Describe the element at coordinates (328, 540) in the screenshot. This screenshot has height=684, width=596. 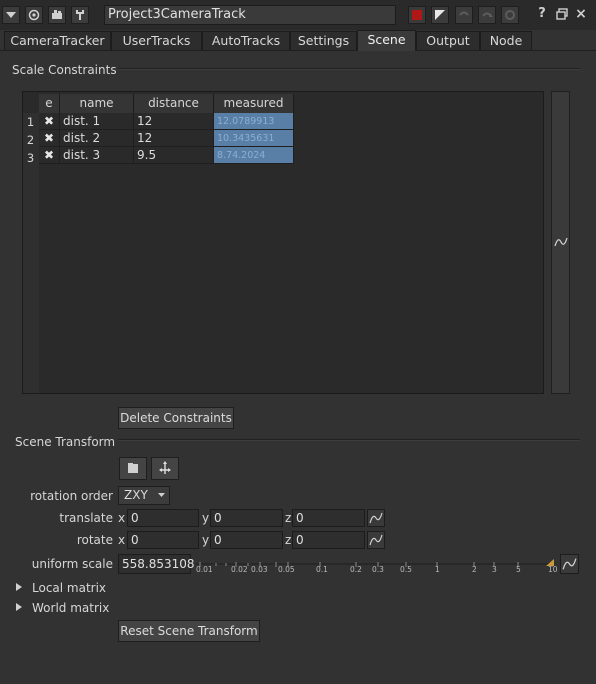
I see `rotate-z-input: 0` at that location.